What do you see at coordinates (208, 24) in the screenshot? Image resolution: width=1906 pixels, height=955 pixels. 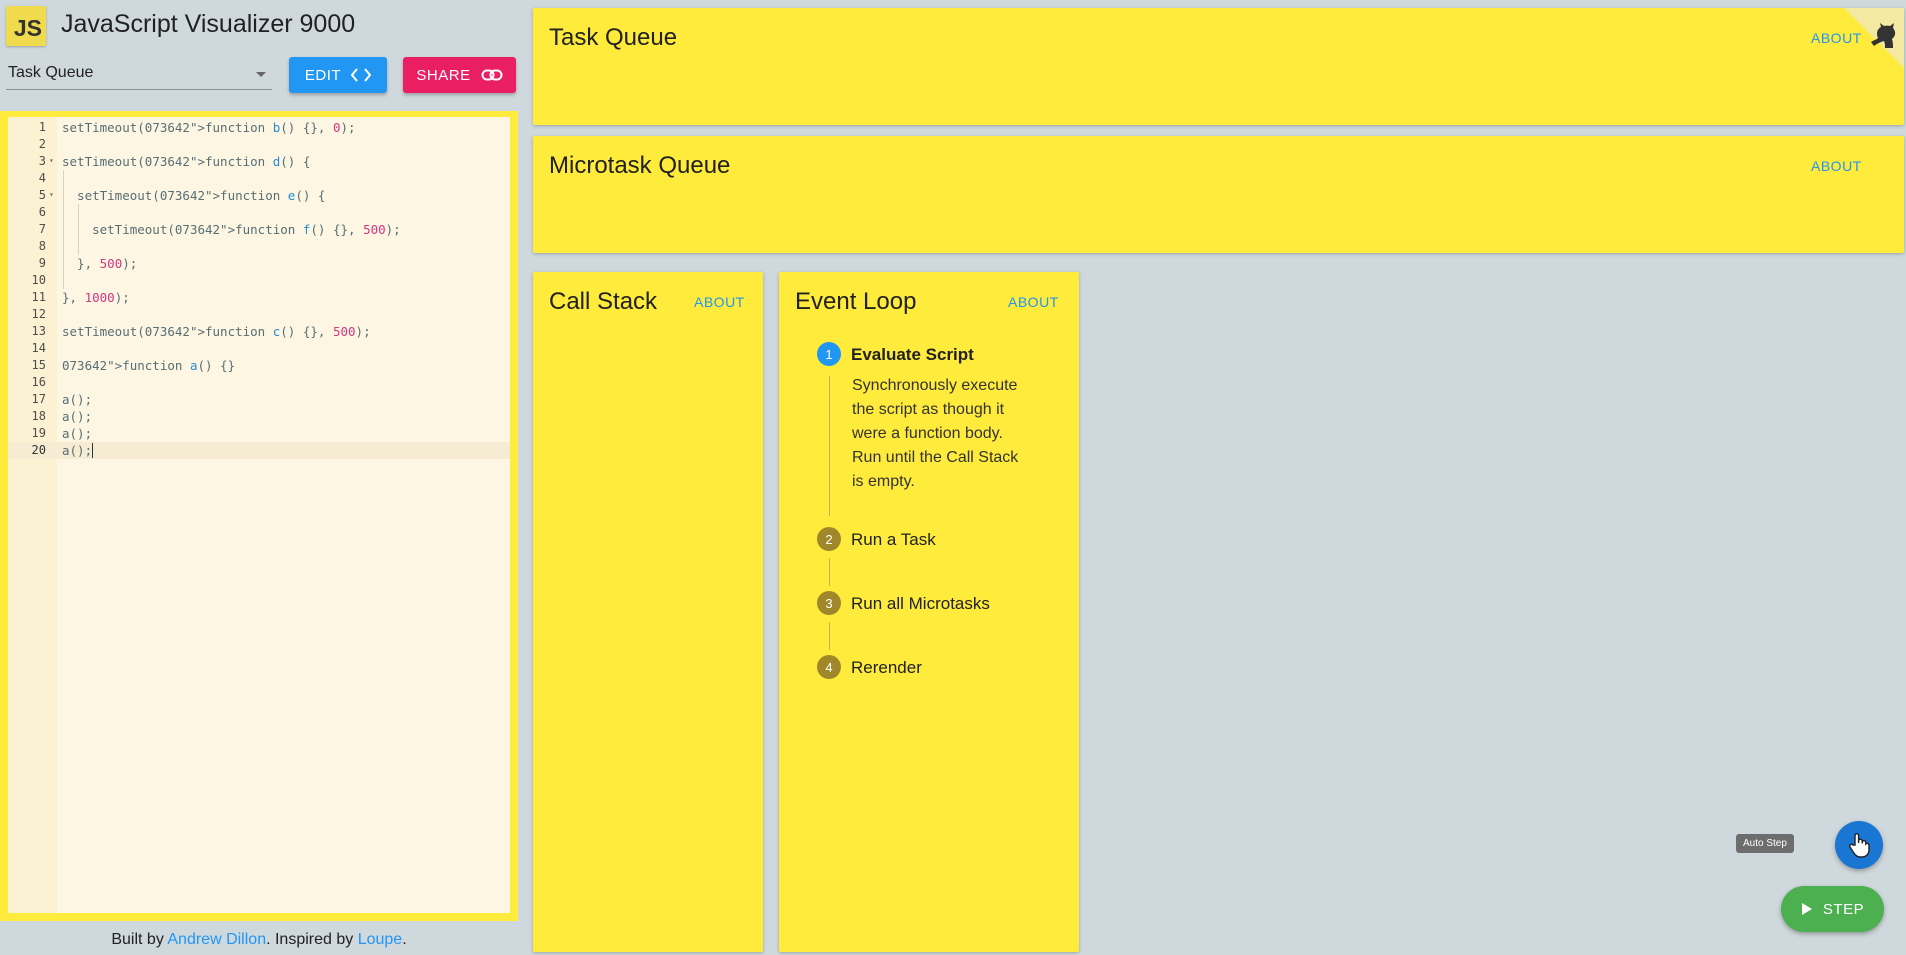 I see `app-title: JavaScript Visualizer 9000` at bounding box center [208, 24].